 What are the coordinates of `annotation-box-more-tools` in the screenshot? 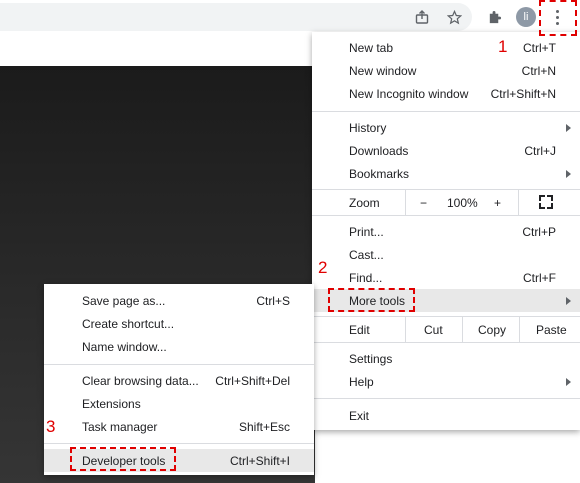 It's located at (371, 300).